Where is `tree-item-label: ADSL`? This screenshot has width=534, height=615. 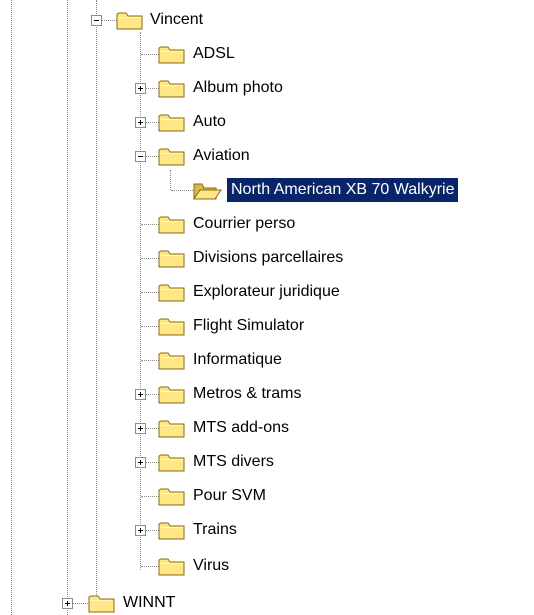 tree-item-label: ADSL is located at coordinates (214, 54).